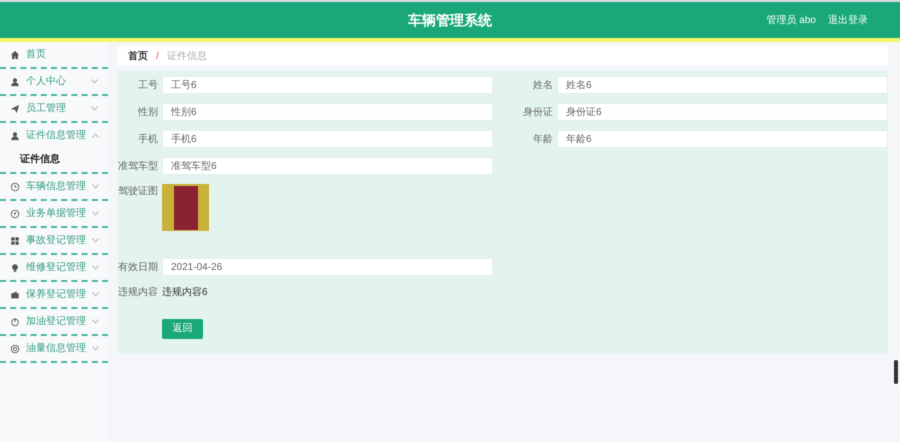 The width and height of the screenshot is (900, 442). I want to click on clock-icon, so click(15, 187).